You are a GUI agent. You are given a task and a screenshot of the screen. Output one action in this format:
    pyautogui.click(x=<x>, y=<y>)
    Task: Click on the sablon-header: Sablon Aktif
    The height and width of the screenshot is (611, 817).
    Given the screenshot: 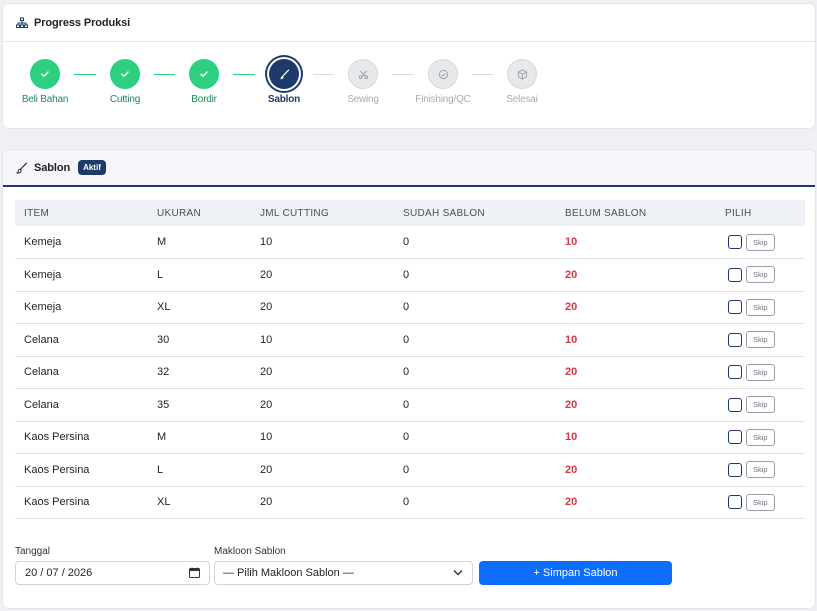 What is the action you would take?
    pyautogui.click(x=409, y=168)
    